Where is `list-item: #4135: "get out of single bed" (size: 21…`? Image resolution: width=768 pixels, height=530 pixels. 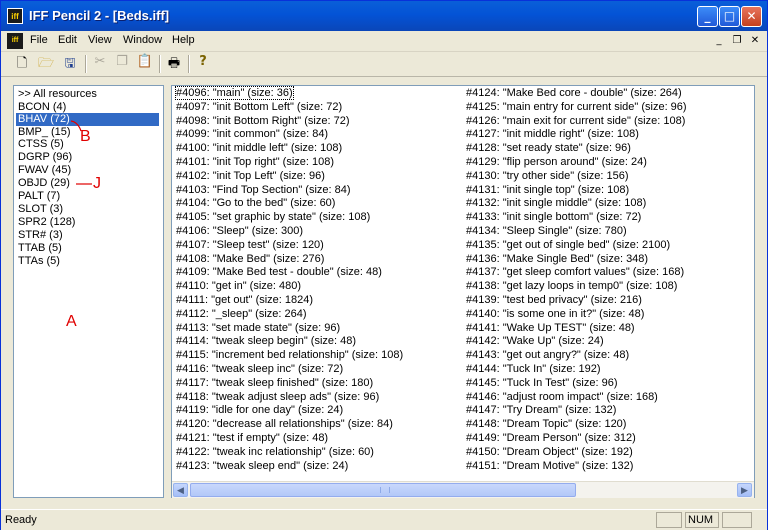
list-item: #4135: "get out of single bed" (size: 21… is located at coordinates (576, 246).